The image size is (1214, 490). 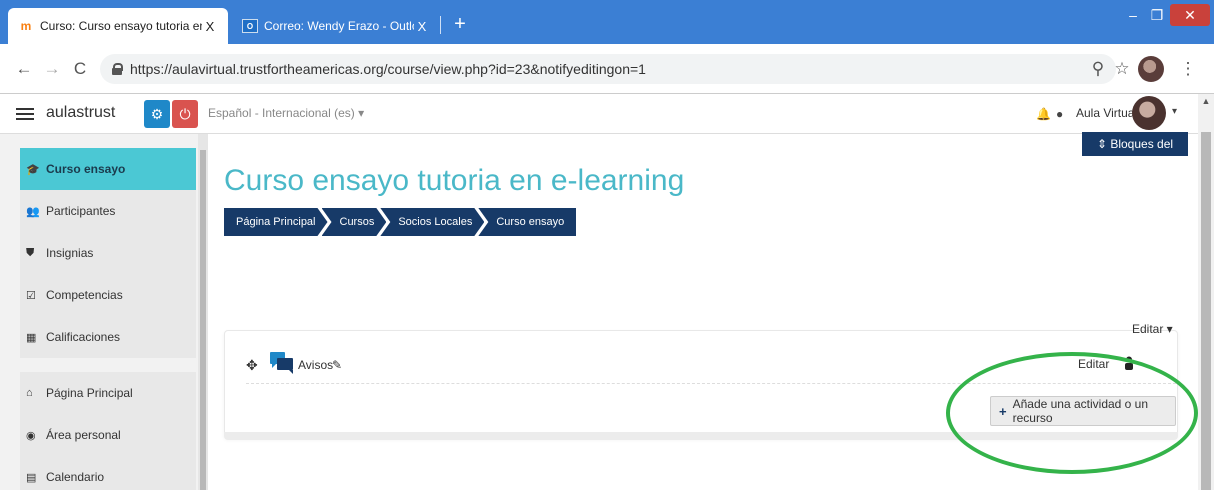 What do you see at coordinates (1106, 113) in the screenshot?
I see `user-name: Aula Virtual` at bounding box center [1106, 113].